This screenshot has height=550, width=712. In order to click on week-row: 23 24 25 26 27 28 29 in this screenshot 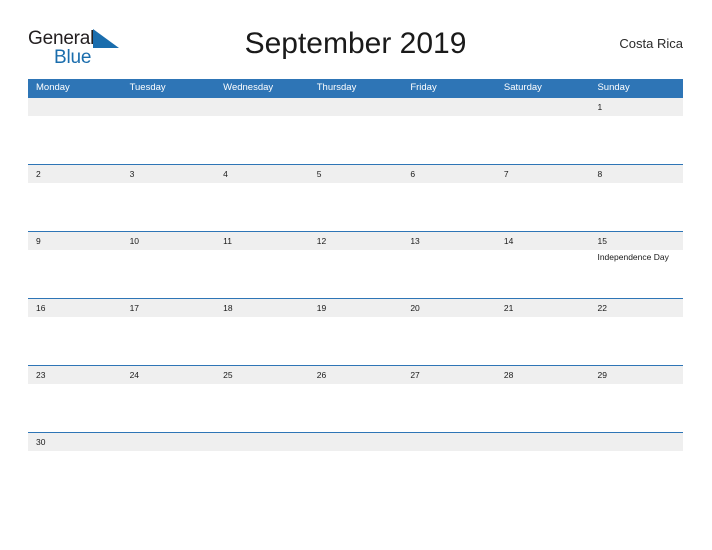, I will do `click(355, 398)`.